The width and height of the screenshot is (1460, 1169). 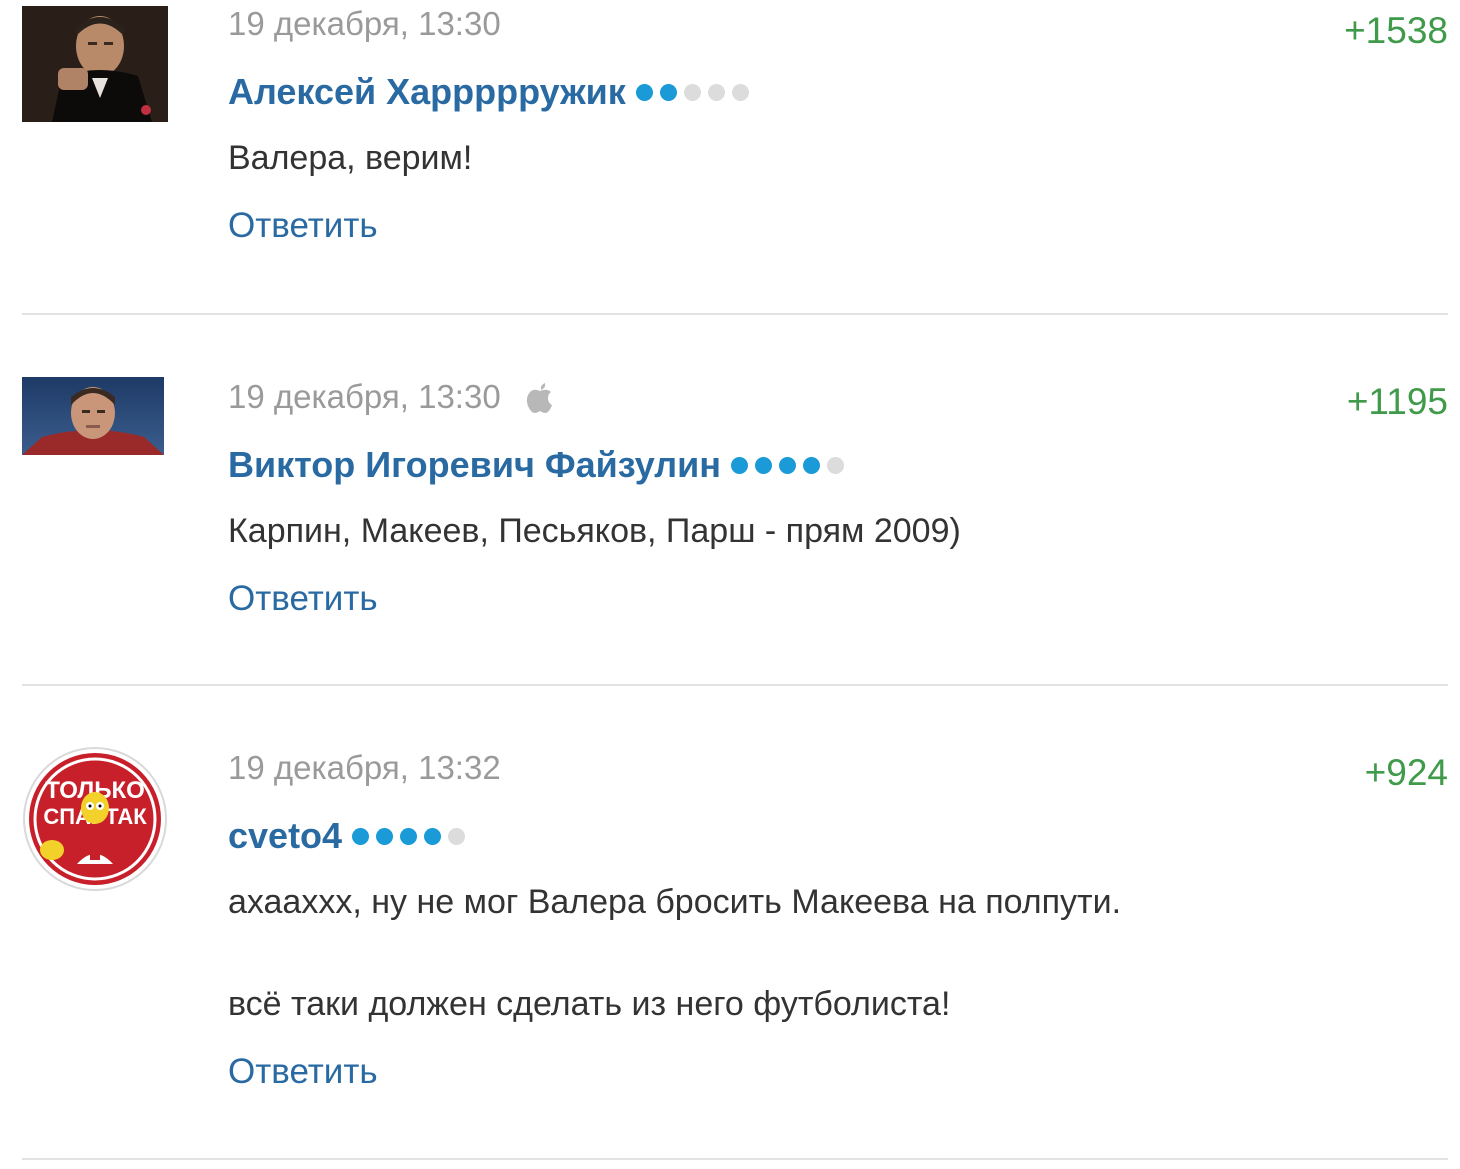 What do you see at coordinates (838, 92) in the screenshot?
I see `author-row: Алексей Харрррружик` at bounding box center [838, 92].